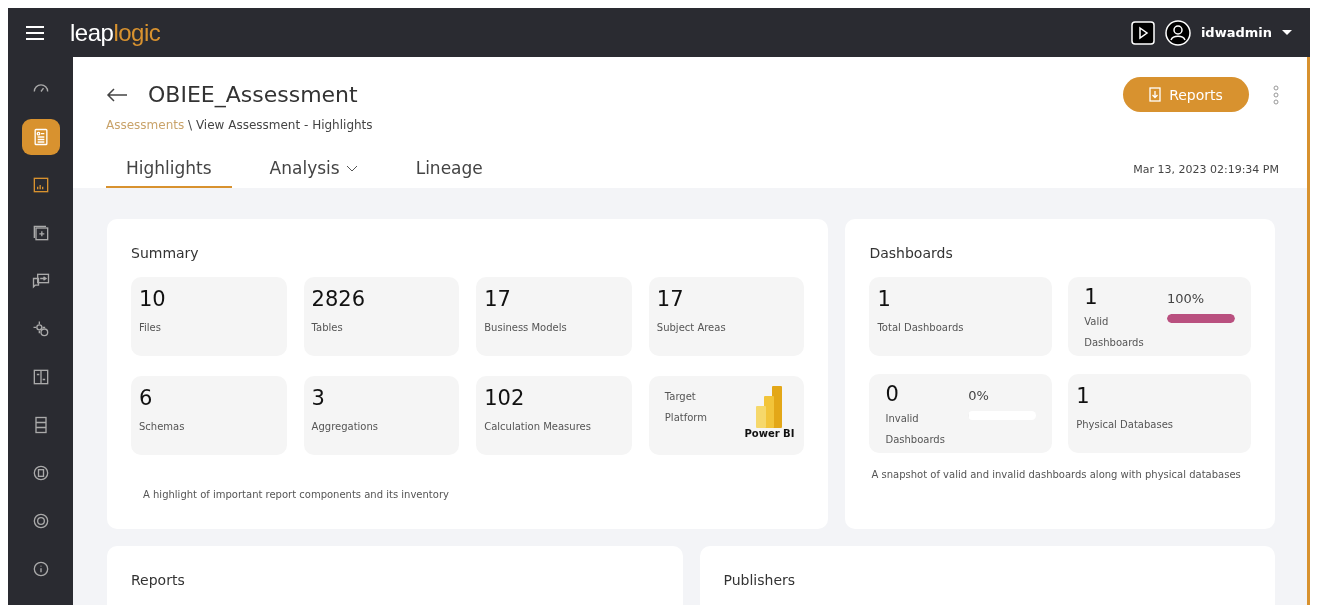  What do you see at coordinates (115, 32) in the screenshot?
I see `logo: leaplogic` at bounding box center [115, 32].